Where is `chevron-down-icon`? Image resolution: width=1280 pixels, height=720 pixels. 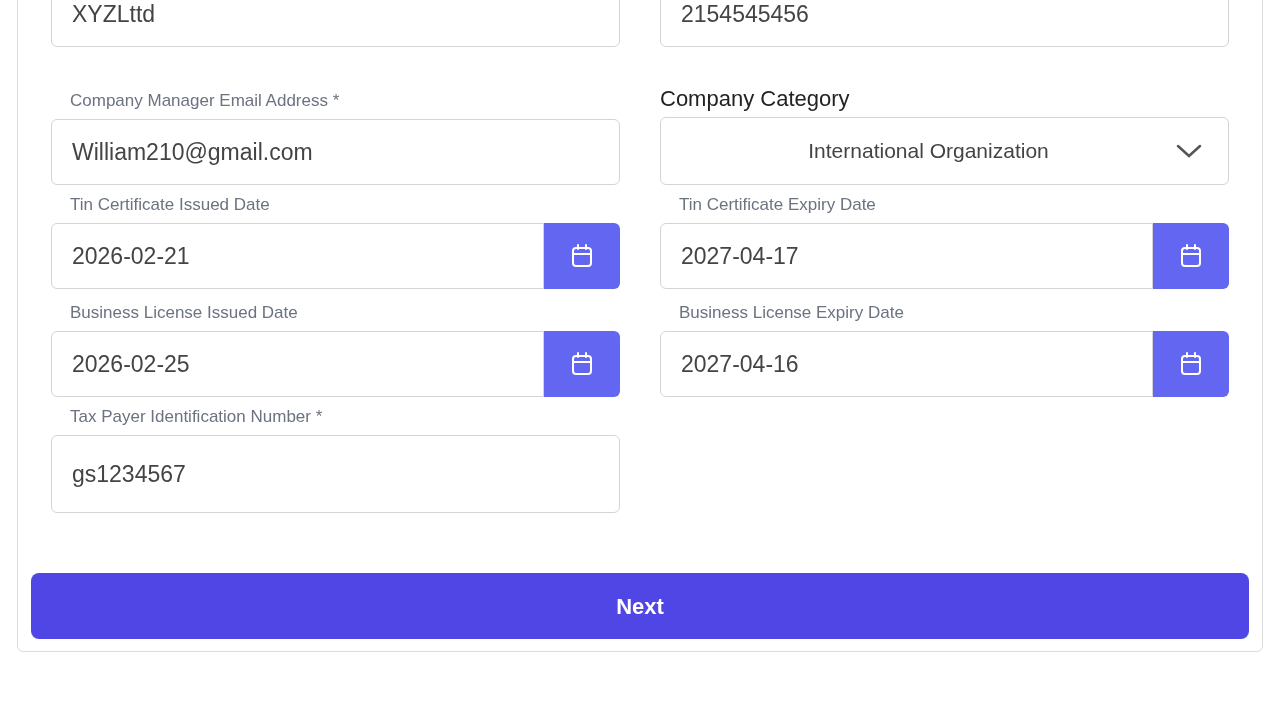 chevron-down-icon is located at coordinates (1189, 151).